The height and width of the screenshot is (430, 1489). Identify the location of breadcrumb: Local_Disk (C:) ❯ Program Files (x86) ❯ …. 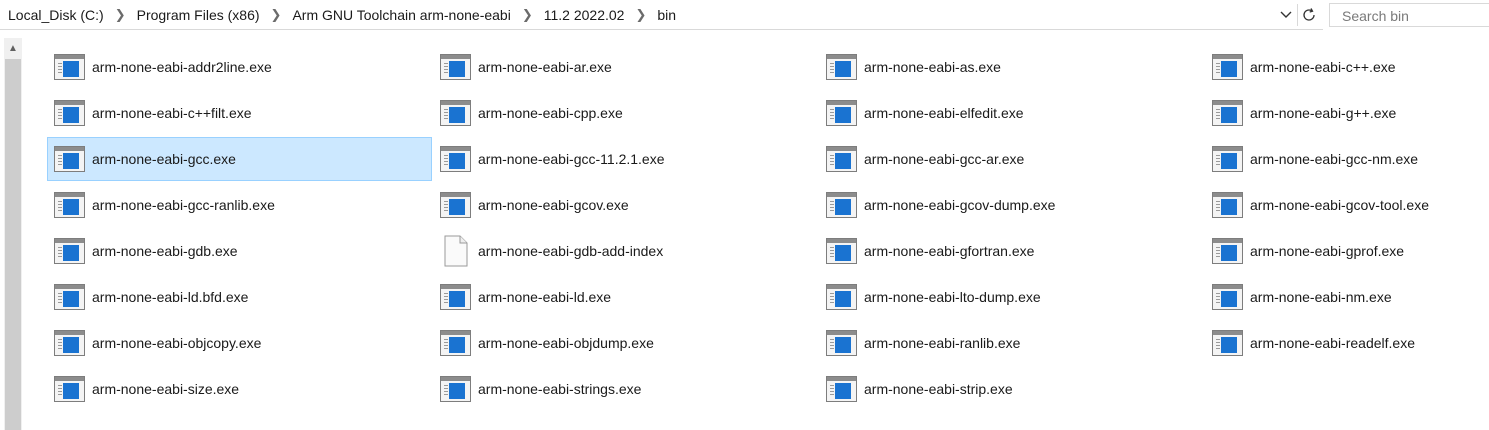
(342, 15).